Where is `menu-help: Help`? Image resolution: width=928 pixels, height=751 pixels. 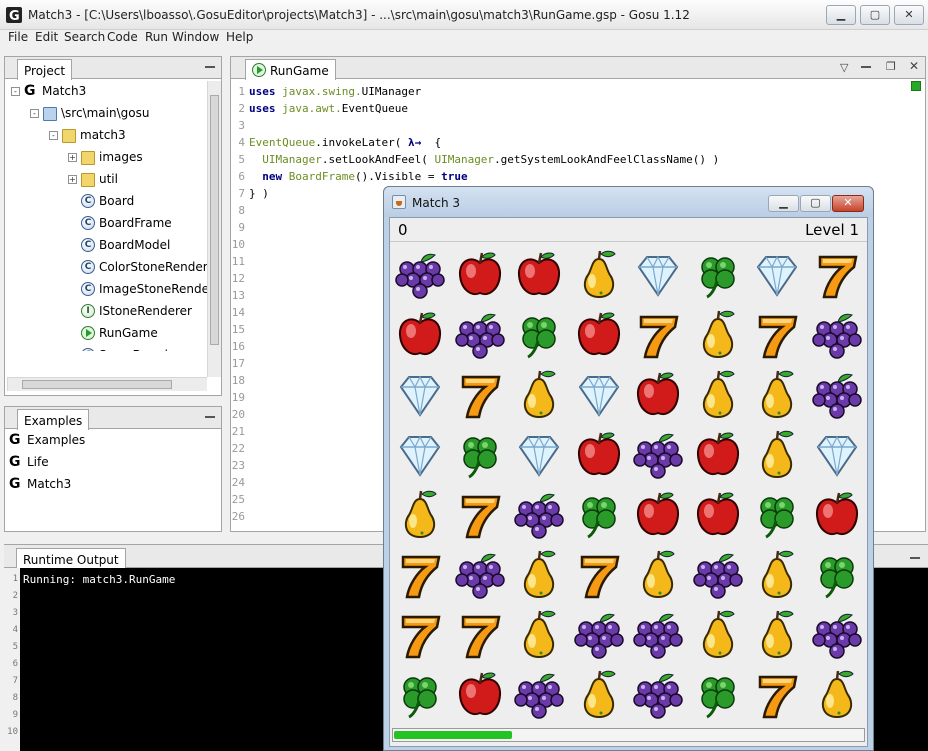 menu-help: Help is located at coordinates (239, 37).